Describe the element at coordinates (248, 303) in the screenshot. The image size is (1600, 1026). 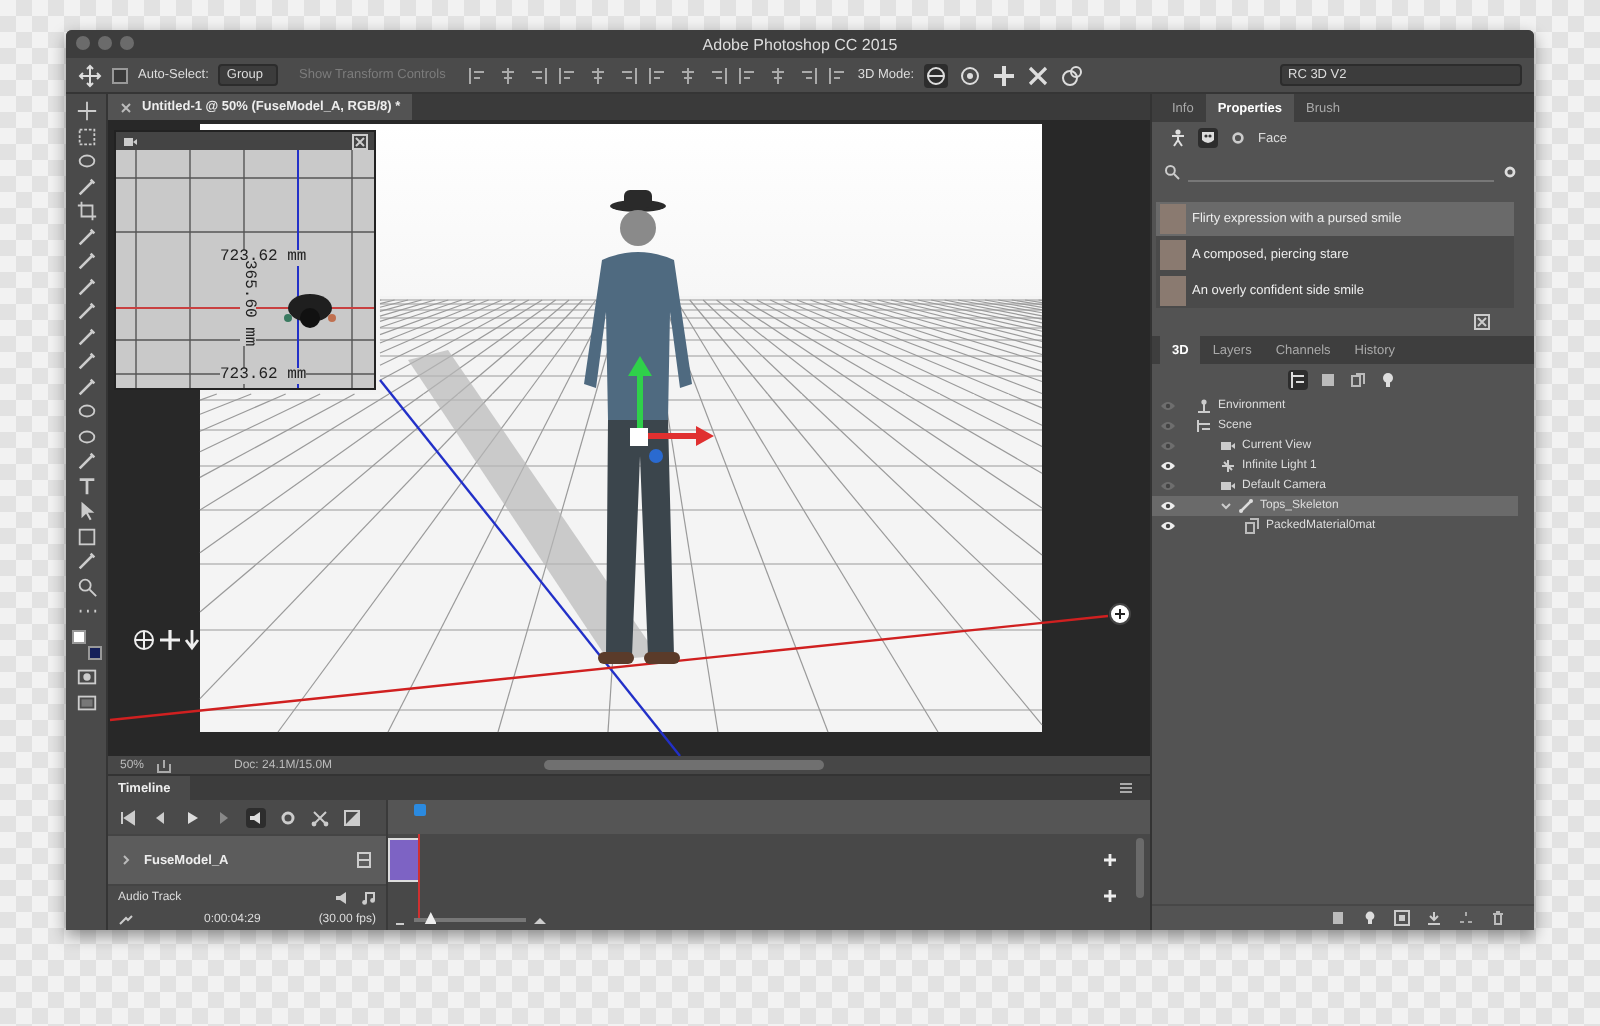
I see `height-measurement: 365.60 mm` at that location.